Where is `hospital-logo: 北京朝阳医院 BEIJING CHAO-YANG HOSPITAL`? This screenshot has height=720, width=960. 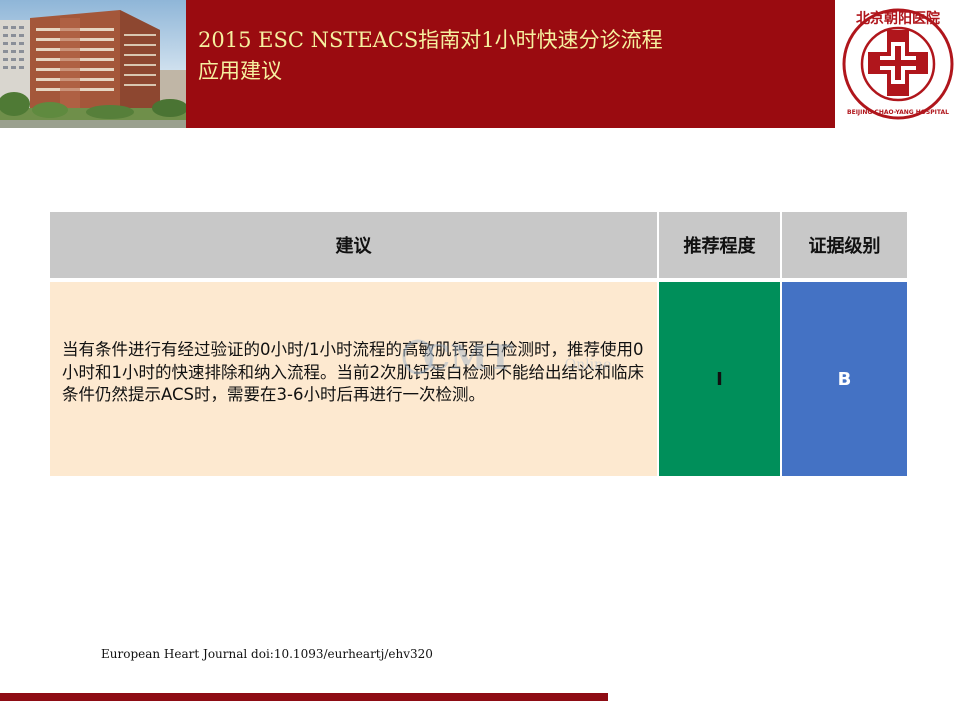 hospital-logo: 北京朝阳医院 BEIJING CHAO-YANG HOSPITAL is located at coordinates (898, 64).